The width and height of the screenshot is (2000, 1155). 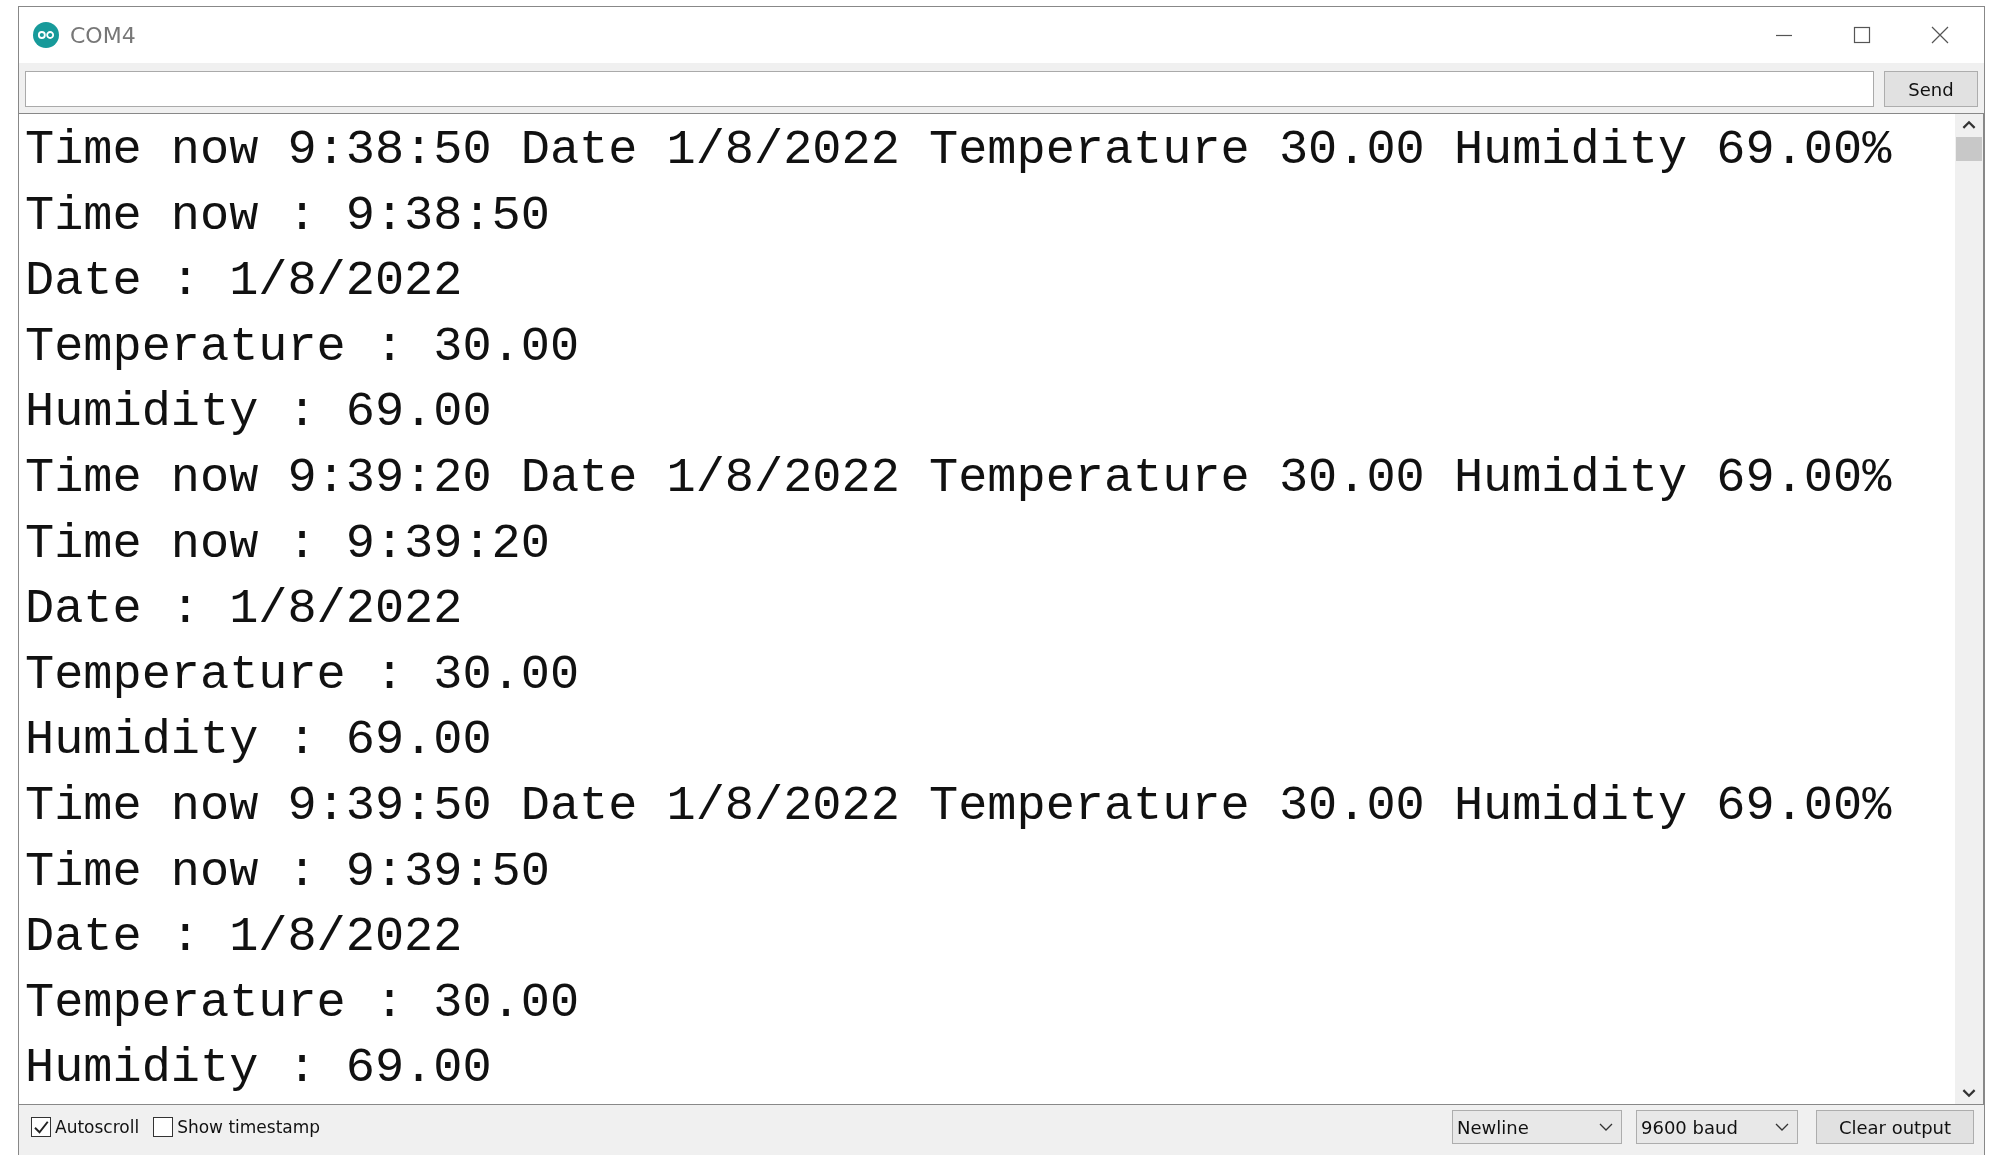 What do you see at coordinates (103, 35) in the screenshot?
I see `window-title: COM4` at bounding box center [103, 35].